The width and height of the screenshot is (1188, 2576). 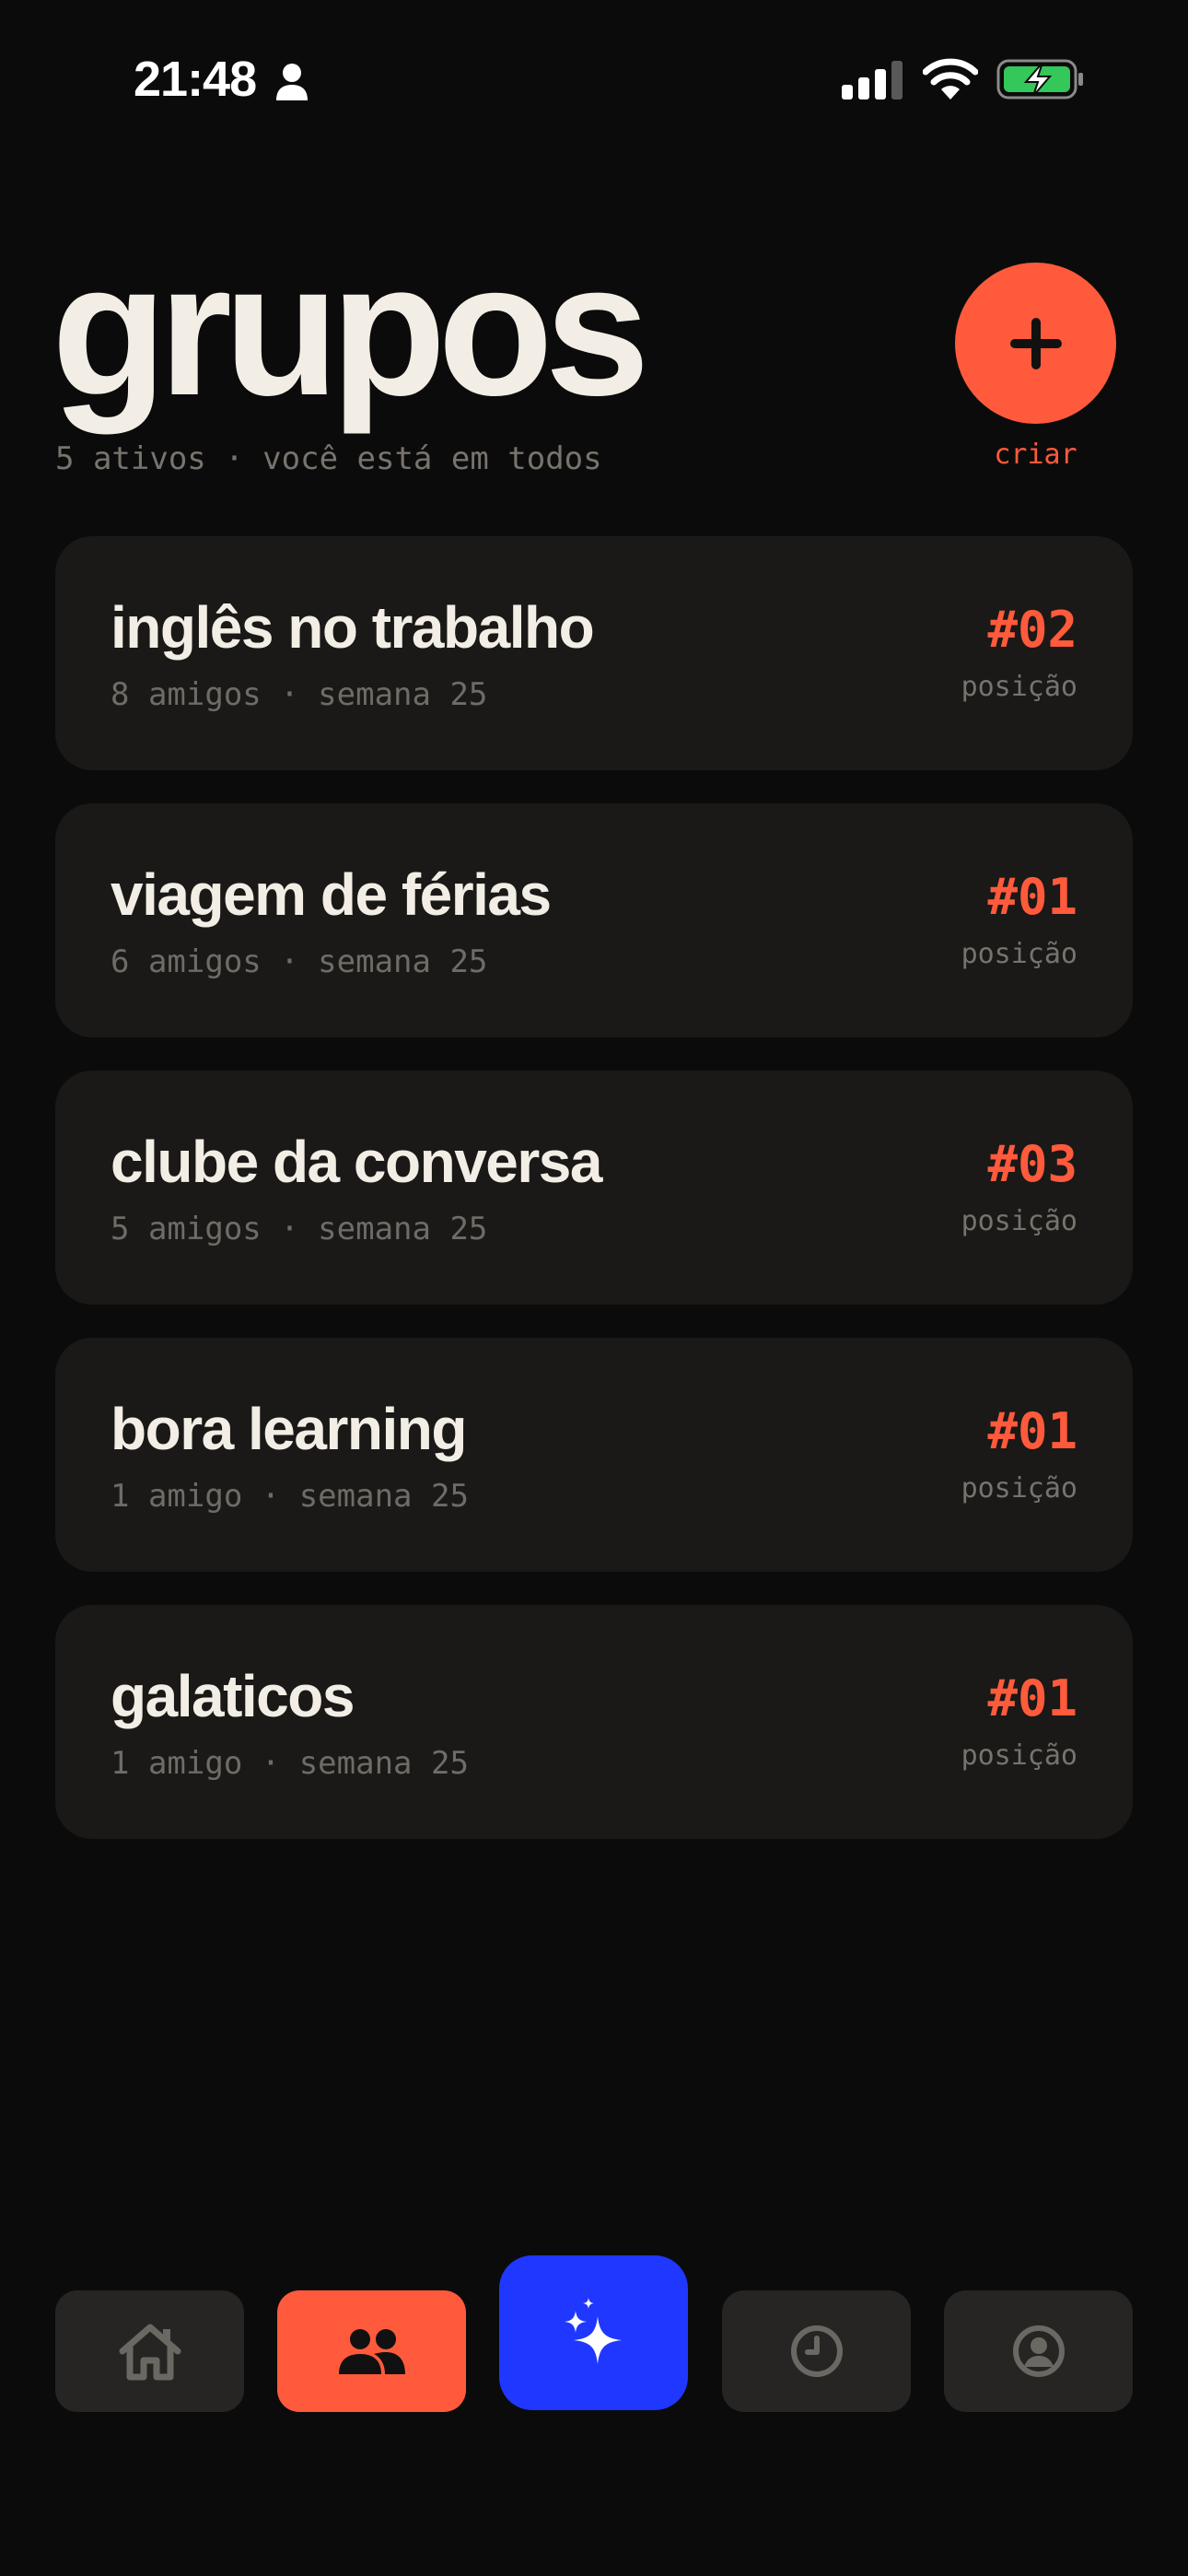 I want to click on profile-icon, so click(x=1038, y=2351).